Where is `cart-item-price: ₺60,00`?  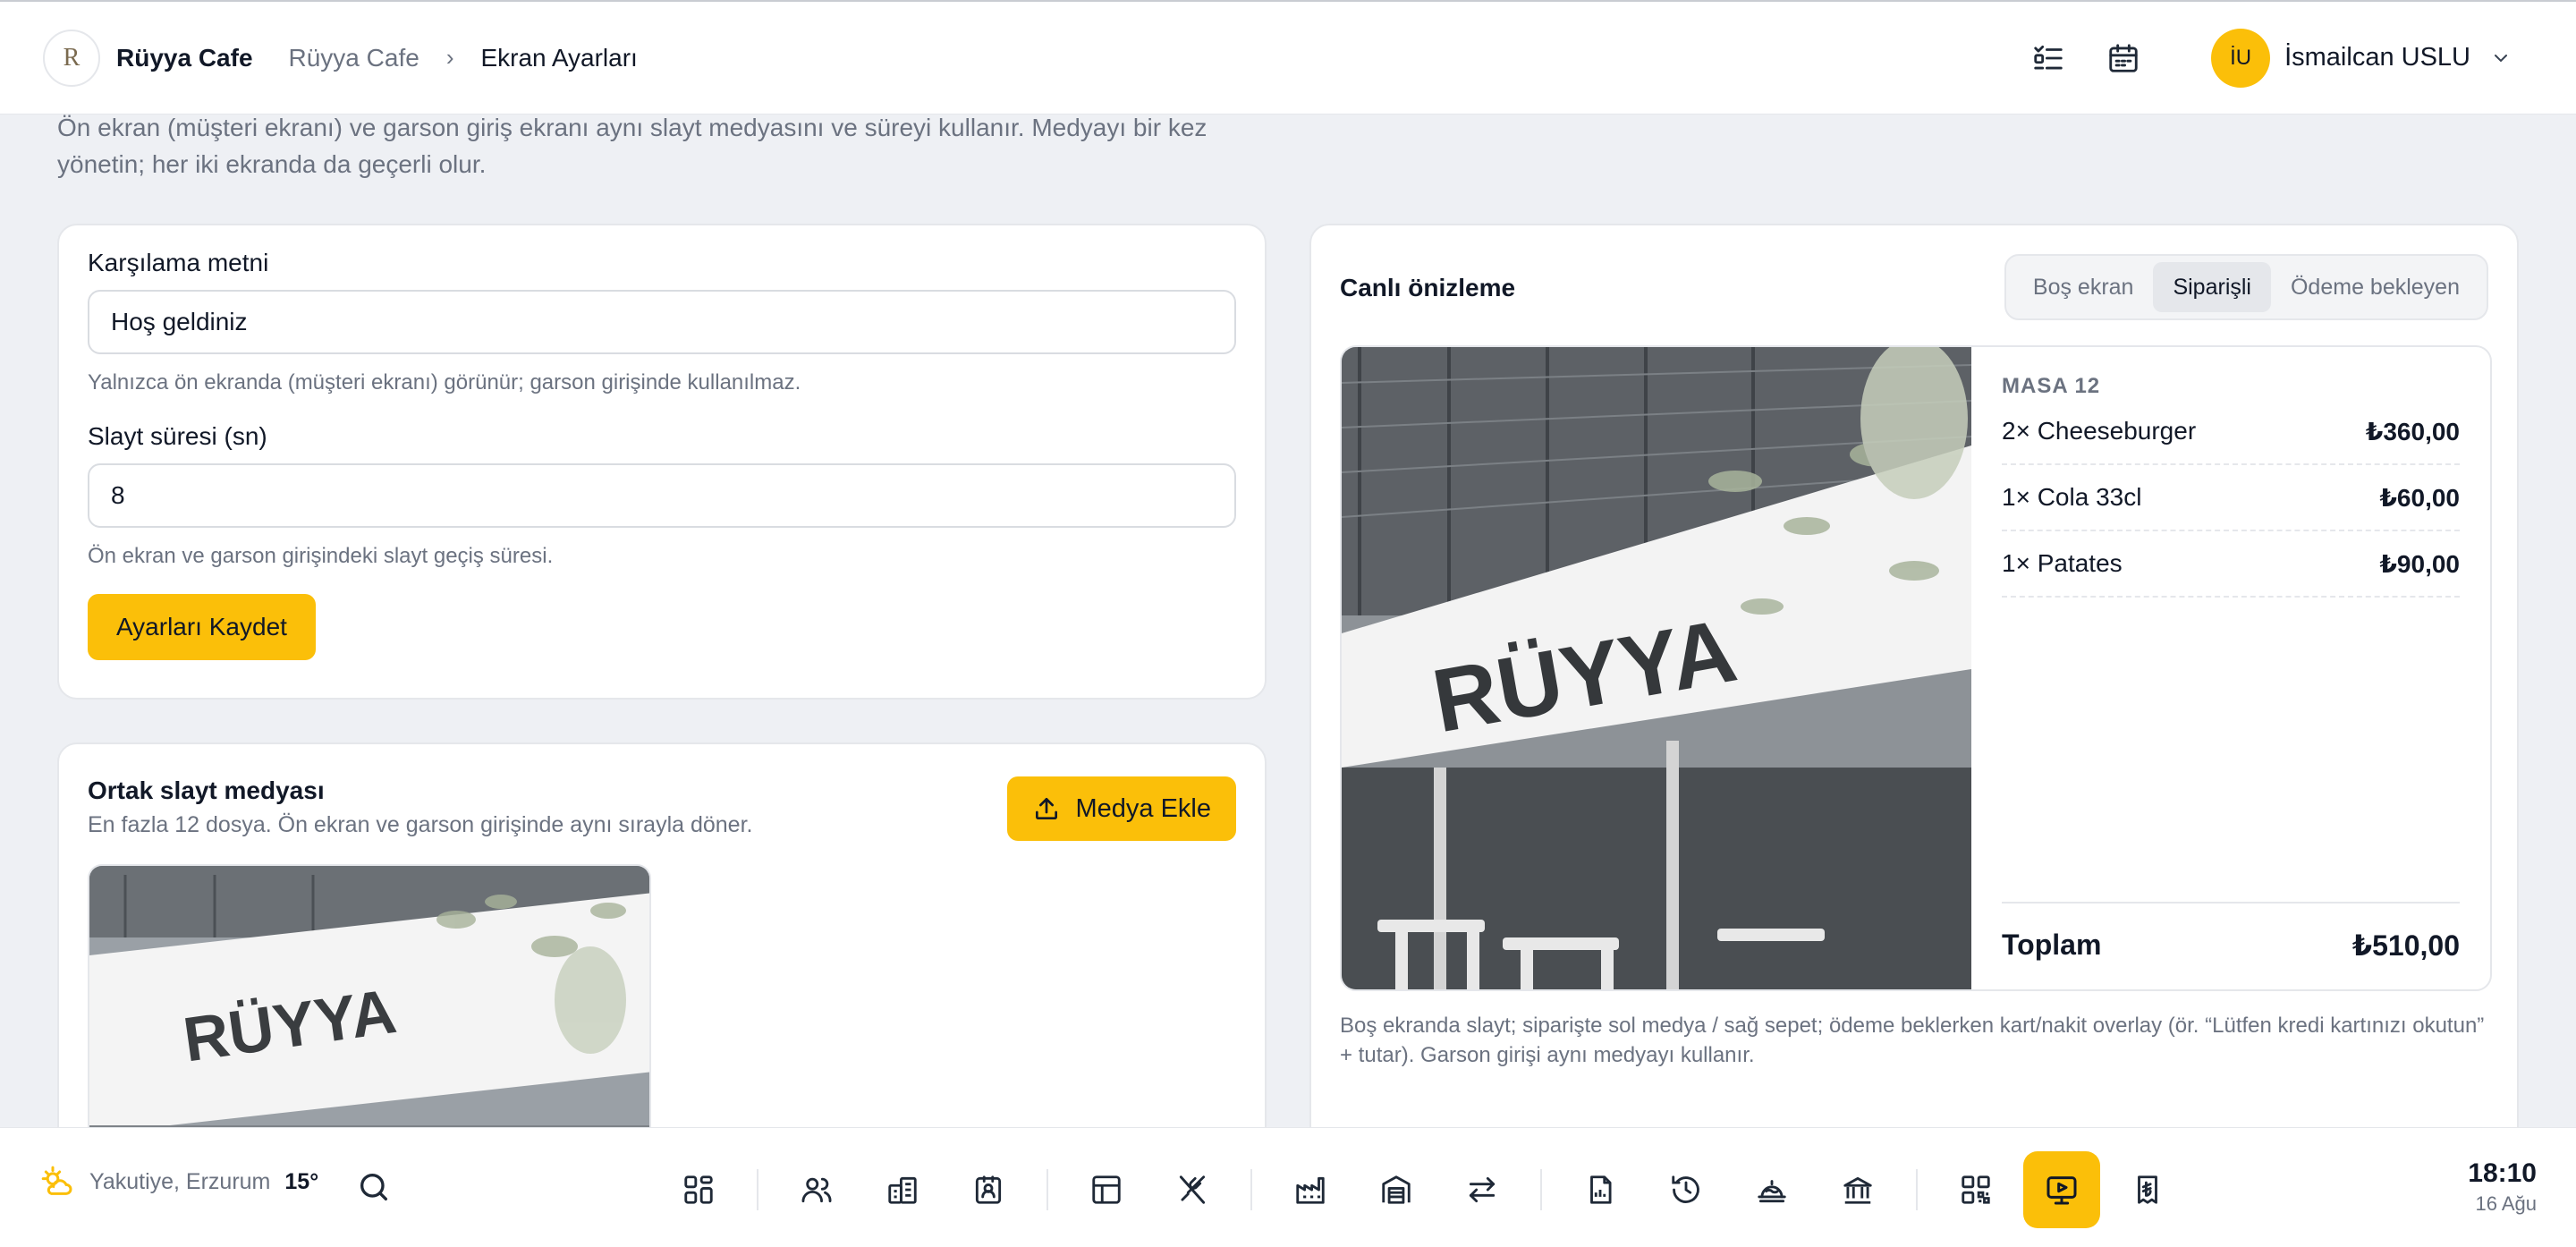 cart-item-price: ₺60,00 is located at coordinates (2419, 497).